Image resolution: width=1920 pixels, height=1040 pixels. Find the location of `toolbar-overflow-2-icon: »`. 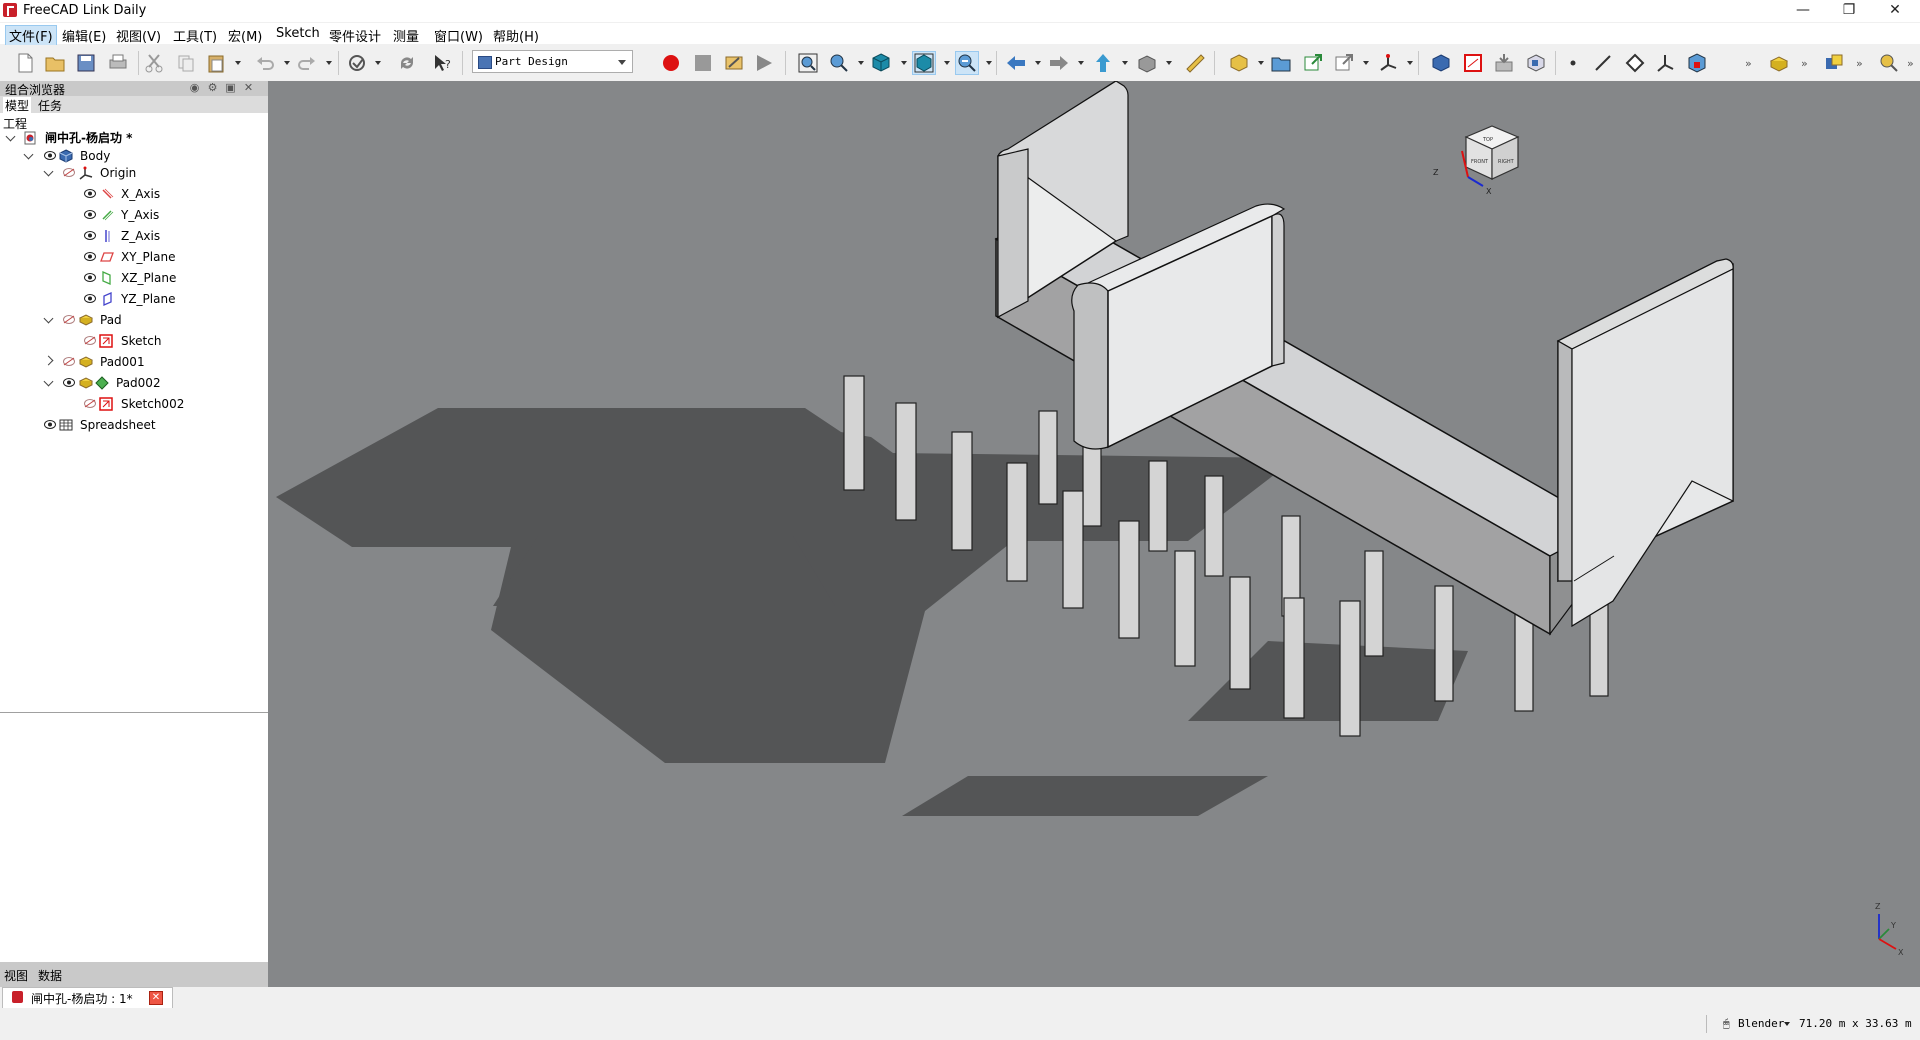

toolbar-overflow-2-icon: » is located at coordinates (1804, 63).